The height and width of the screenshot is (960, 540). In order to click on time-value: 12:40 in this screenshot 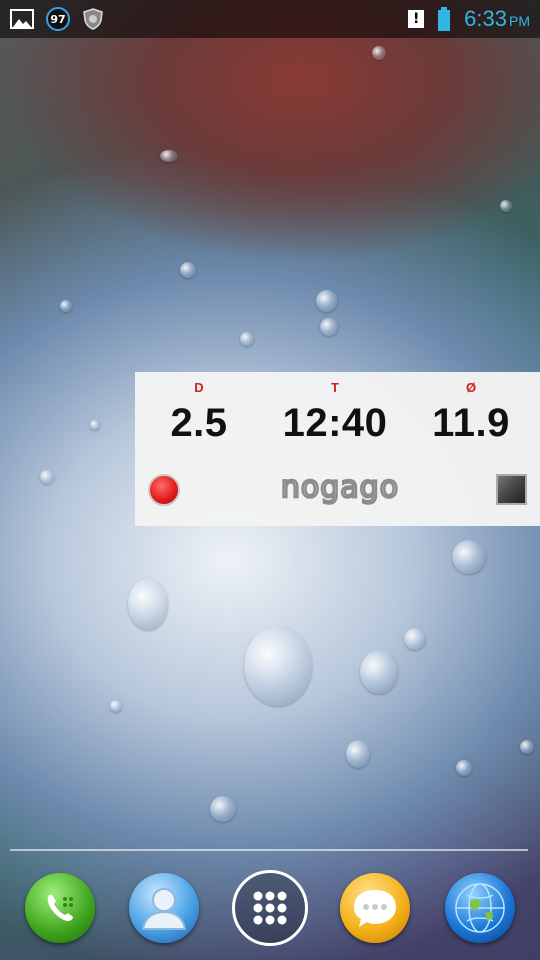, I will do `click(335, 423)`.